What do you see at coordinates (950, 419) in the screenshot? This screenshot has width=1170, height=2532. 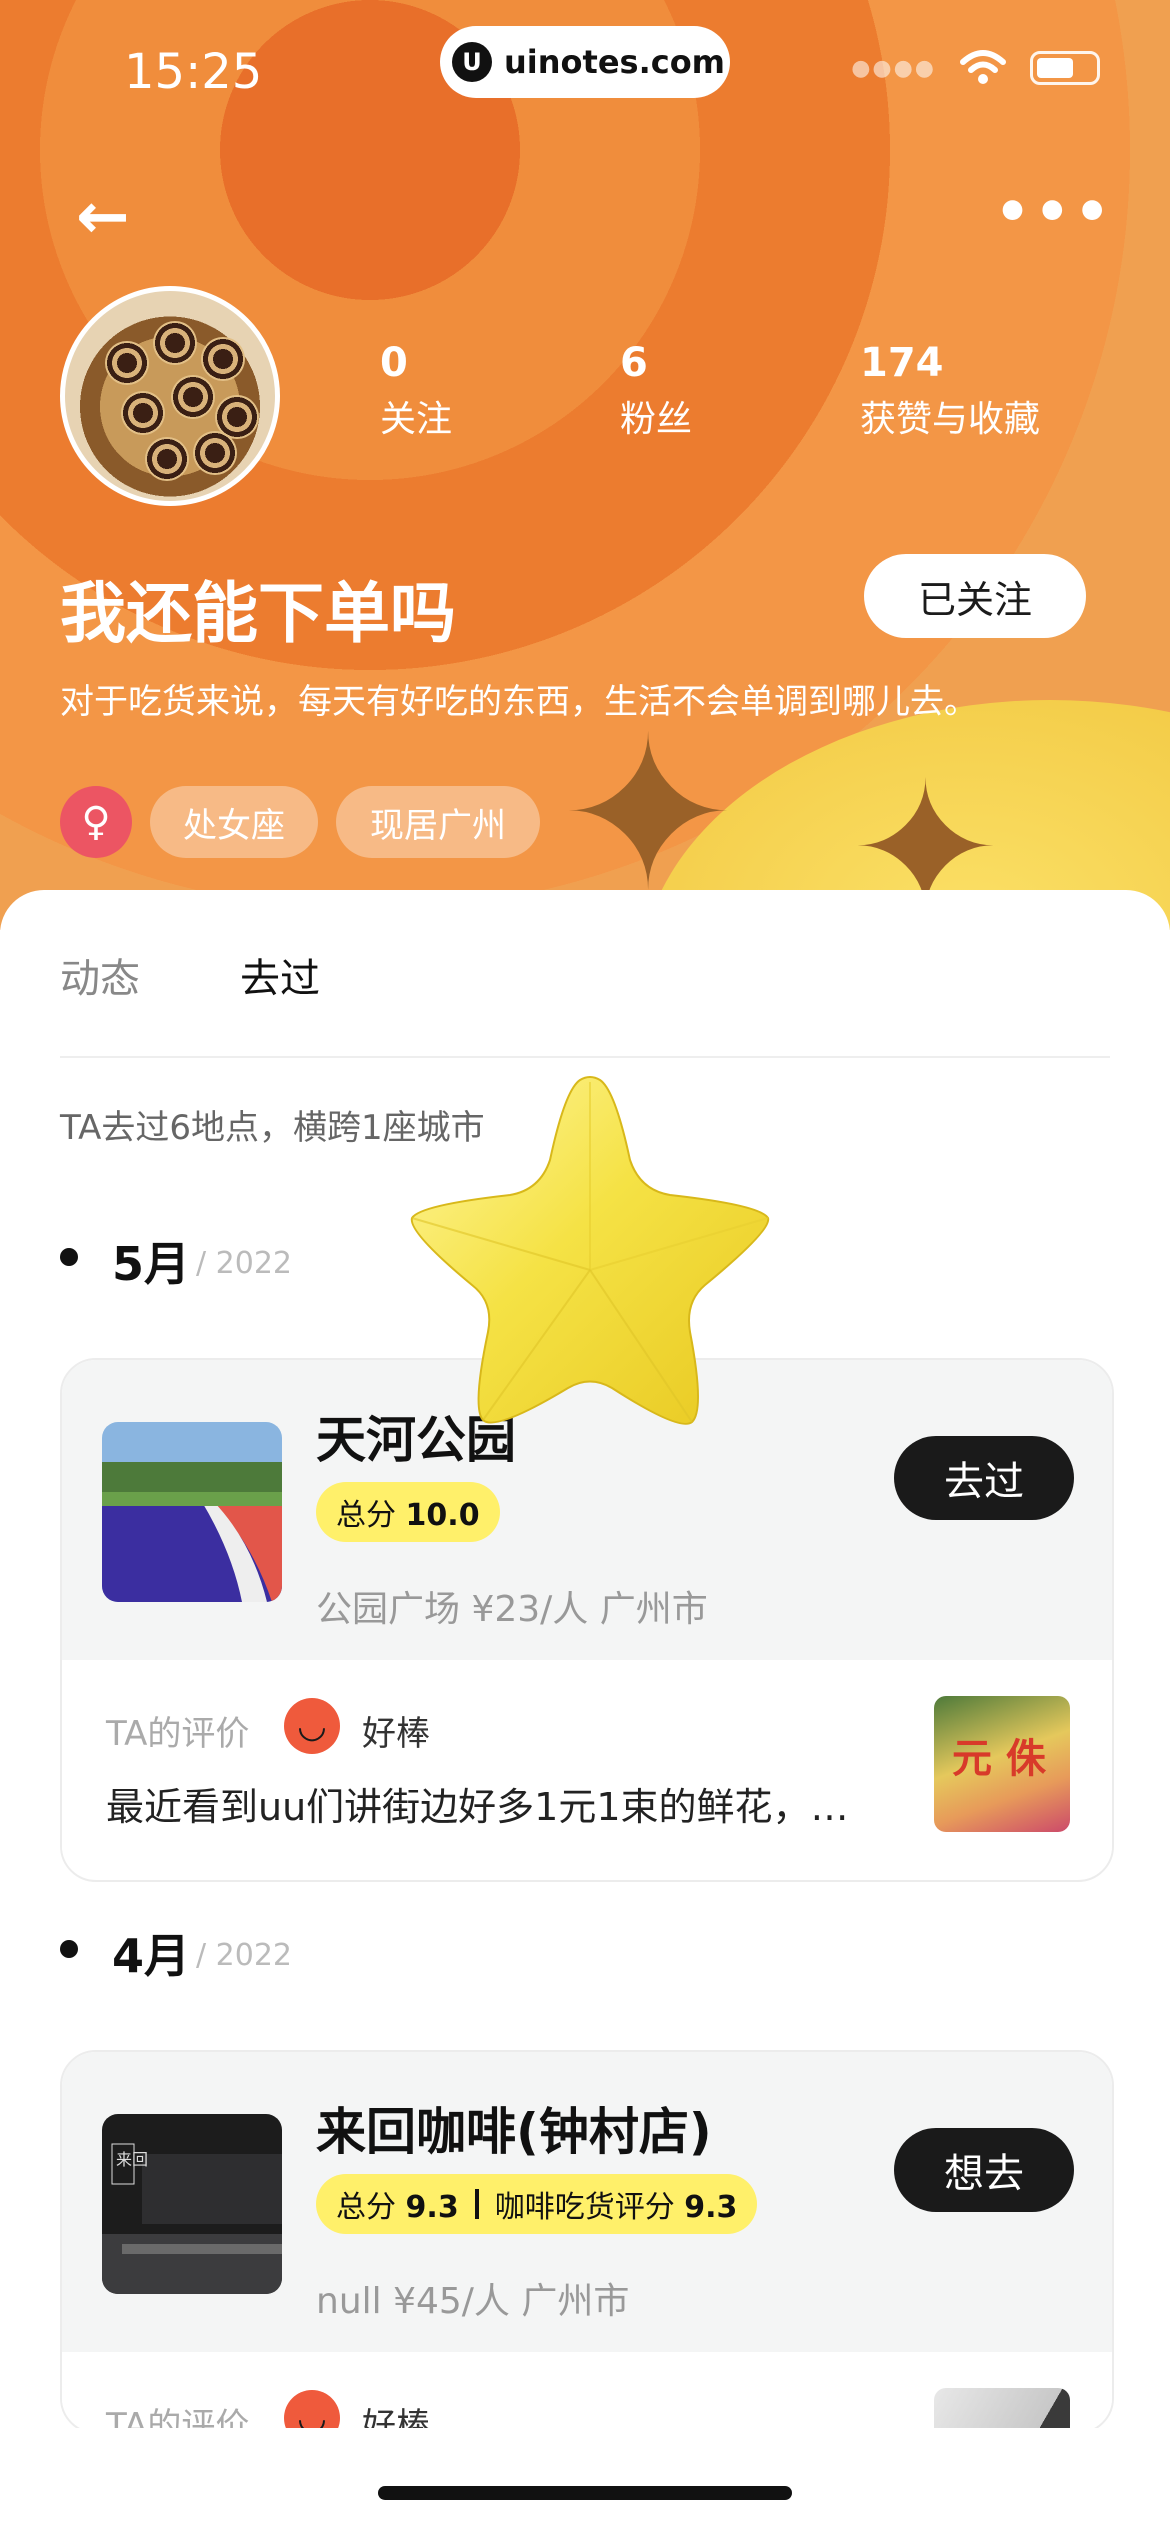 I see `stat-label: 获赞与收藏` at bounding box center [950, 419].